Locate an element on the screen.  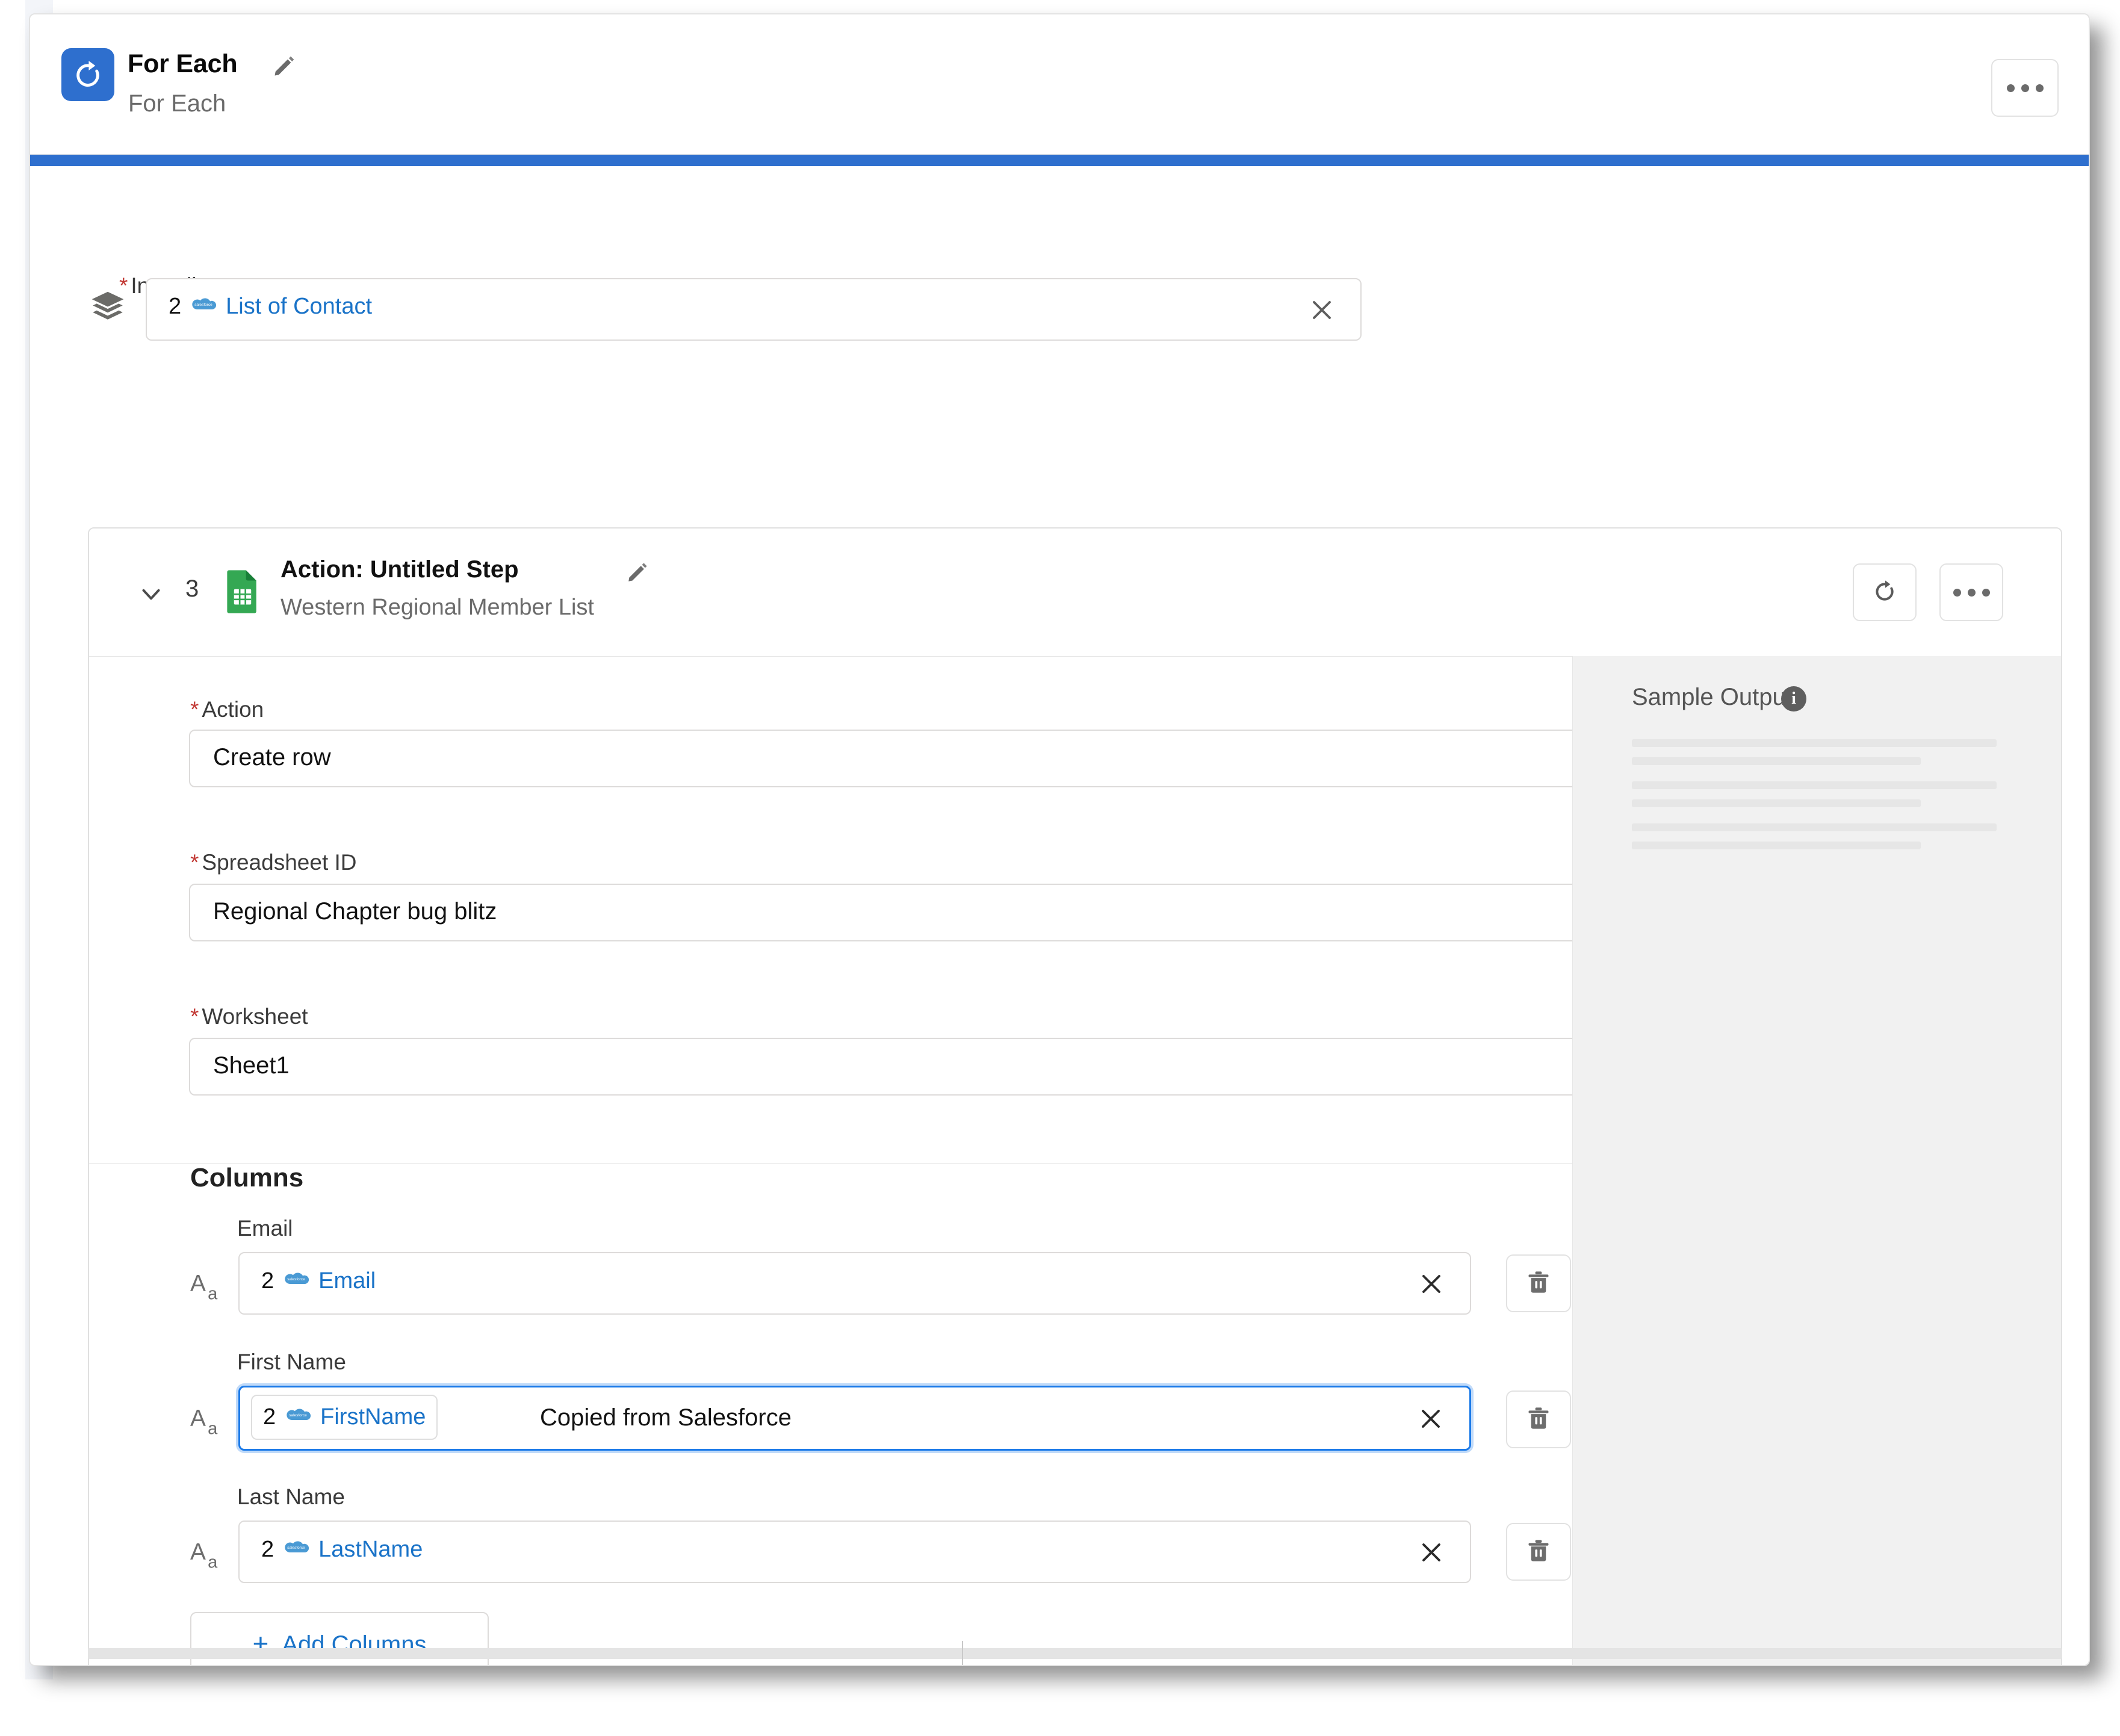
delete-column-last-name-button is located at coordinates (1538, 1552).